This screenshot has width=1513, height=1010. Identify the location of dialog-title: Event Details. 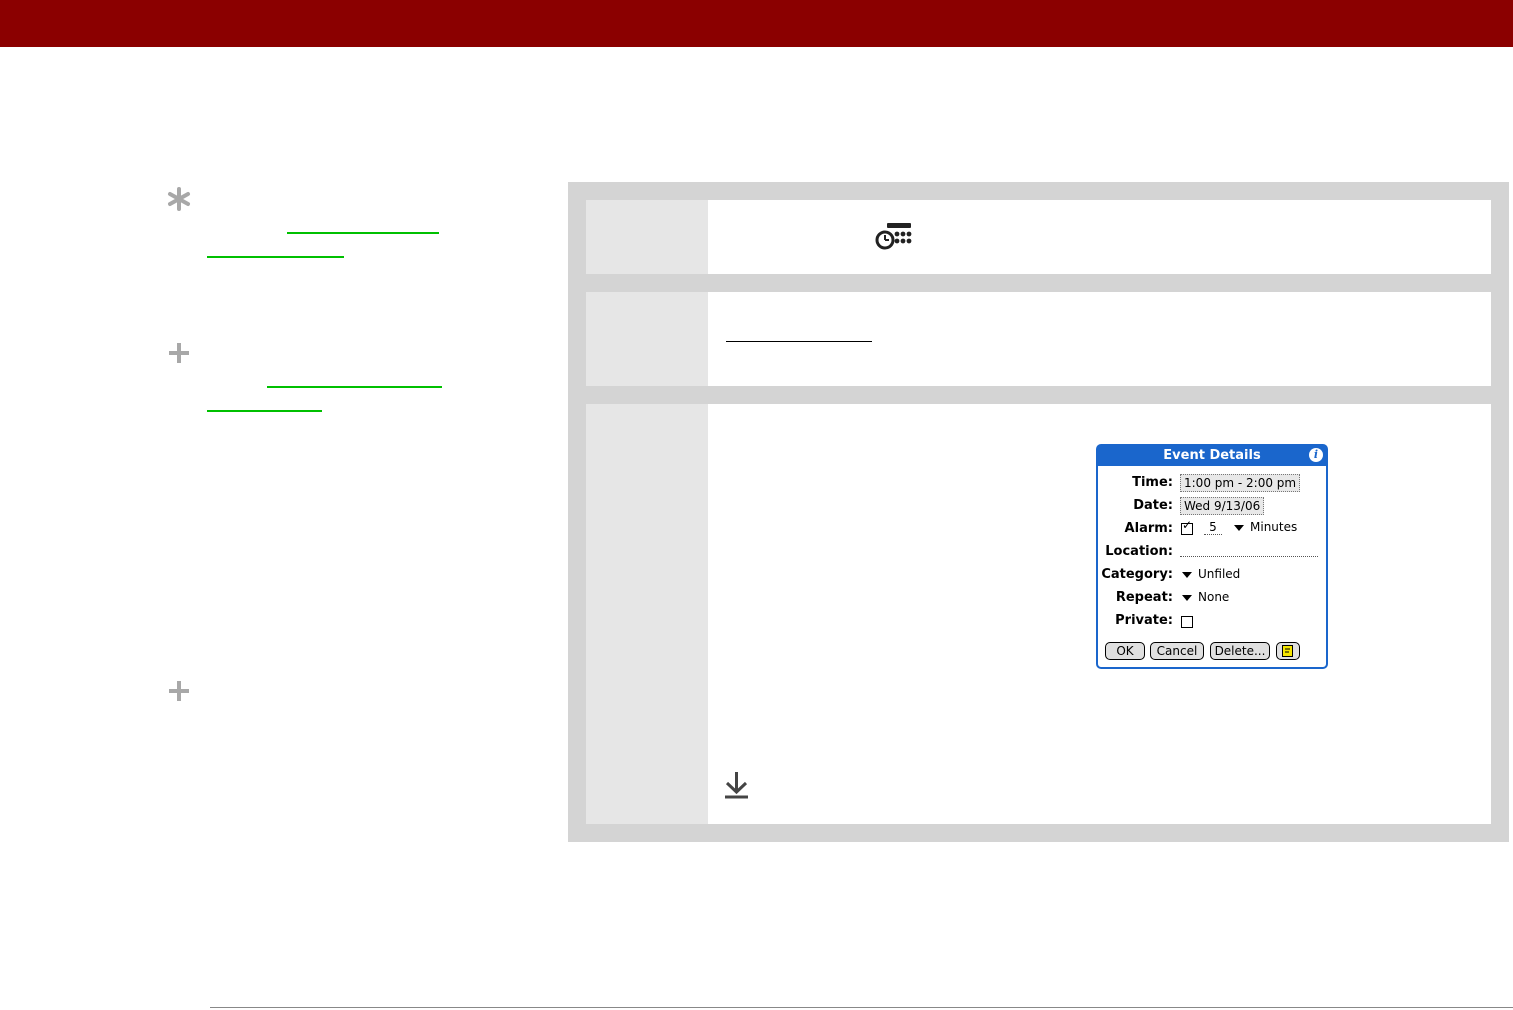
(1212, 456).